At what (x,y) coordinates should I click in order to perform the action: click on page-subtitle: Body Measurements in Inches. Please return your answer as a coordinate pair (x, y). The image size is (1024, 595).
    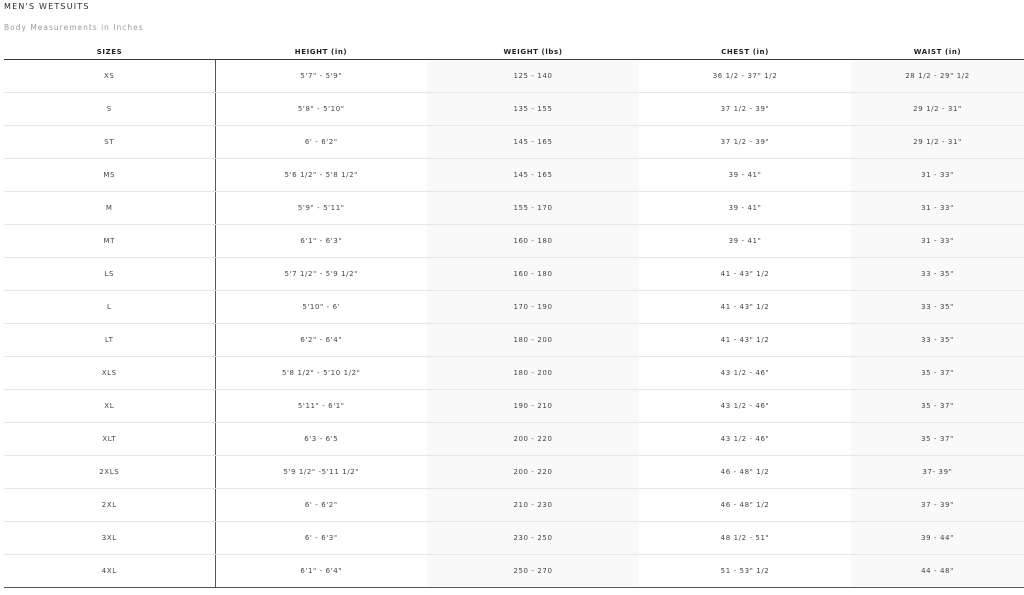
    Looking at the image, I should click on (74, 27).